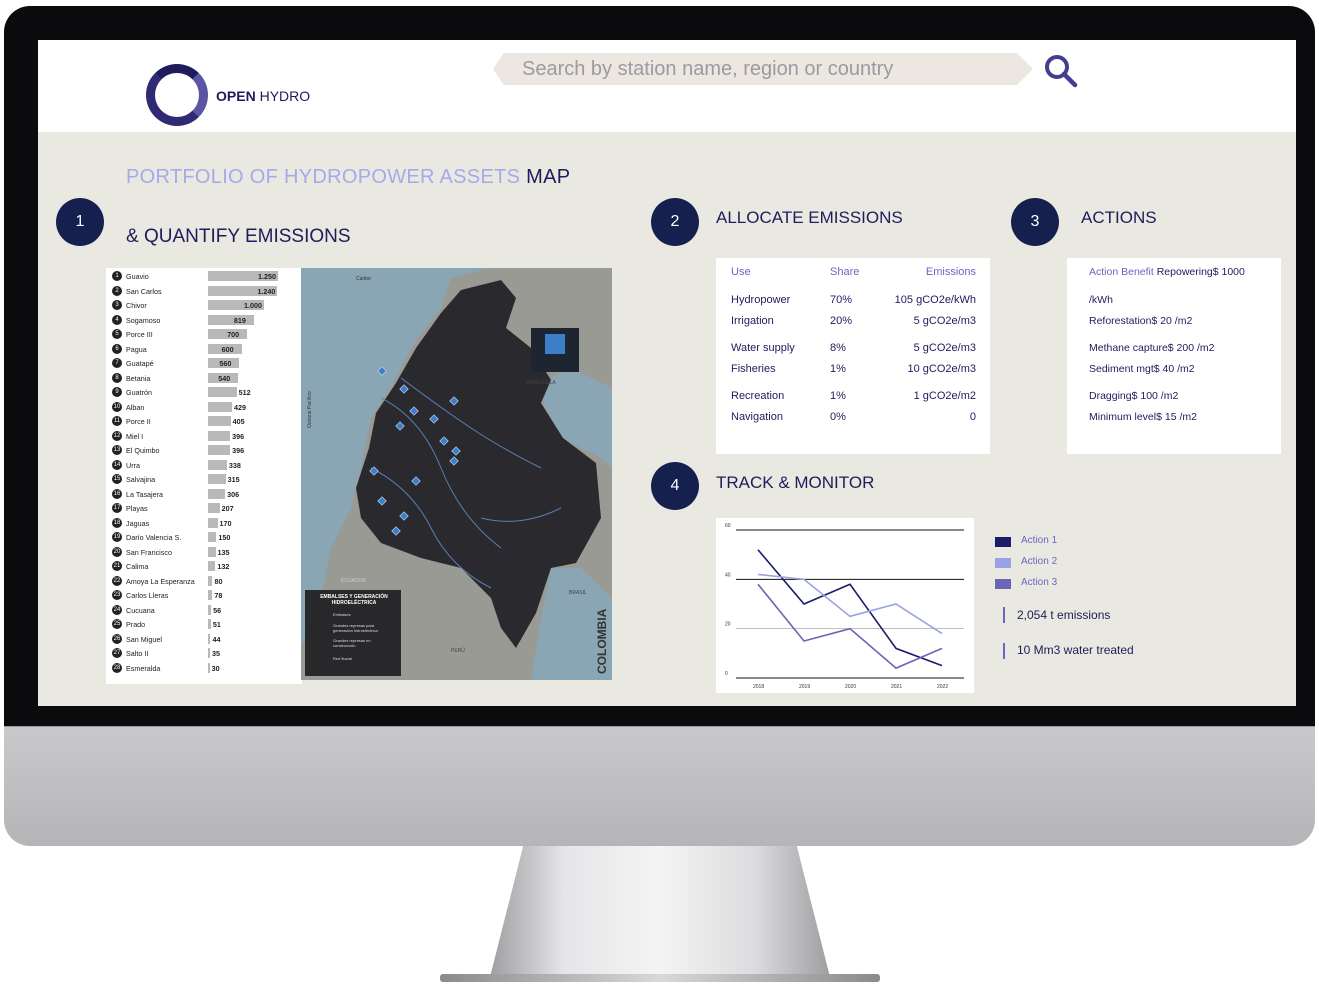  Describe the element at coordinates (136, 349) in the screenshot. I see `ranking-name: Pagua` at that location.